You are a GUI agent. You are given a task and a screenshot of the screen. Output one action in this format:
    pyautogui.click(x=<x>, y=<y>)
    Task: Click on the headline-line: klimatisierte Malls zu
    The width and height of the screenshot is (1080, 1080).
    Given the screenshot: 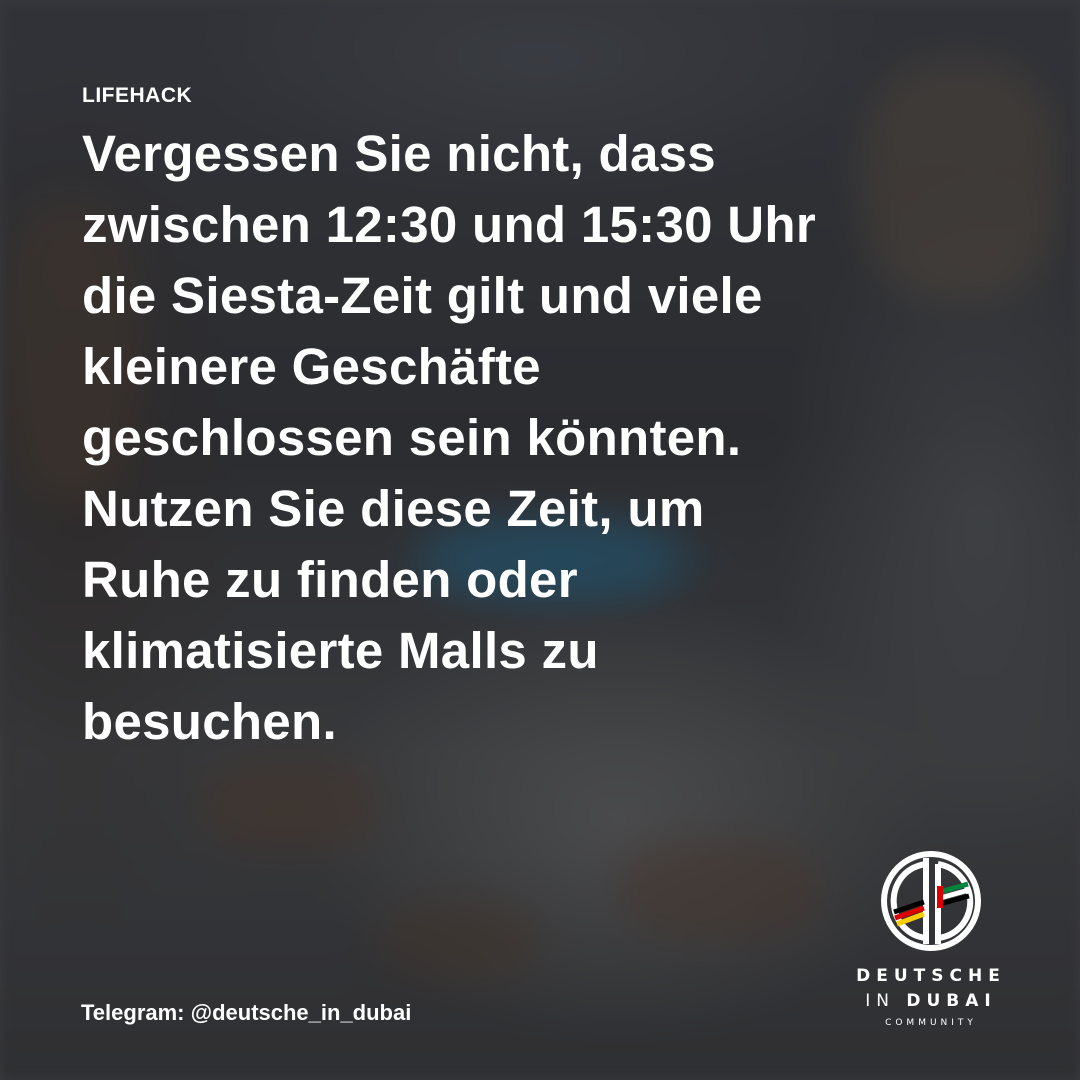 What is the action you would take?
    pyautogui.click(x=340, y=650)
    